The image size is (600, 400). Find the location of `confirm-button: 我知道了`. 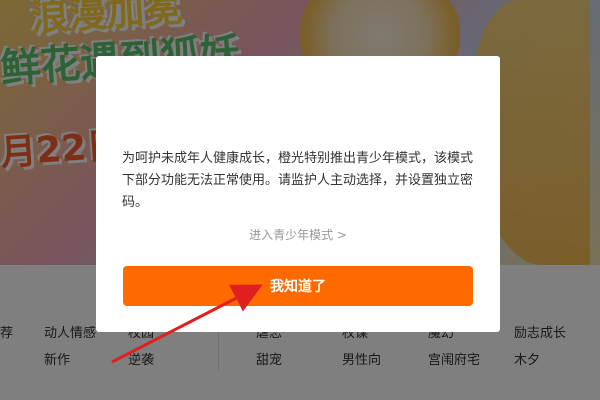

confirm-button: 我知道了 is located at coordinates (298, 286).